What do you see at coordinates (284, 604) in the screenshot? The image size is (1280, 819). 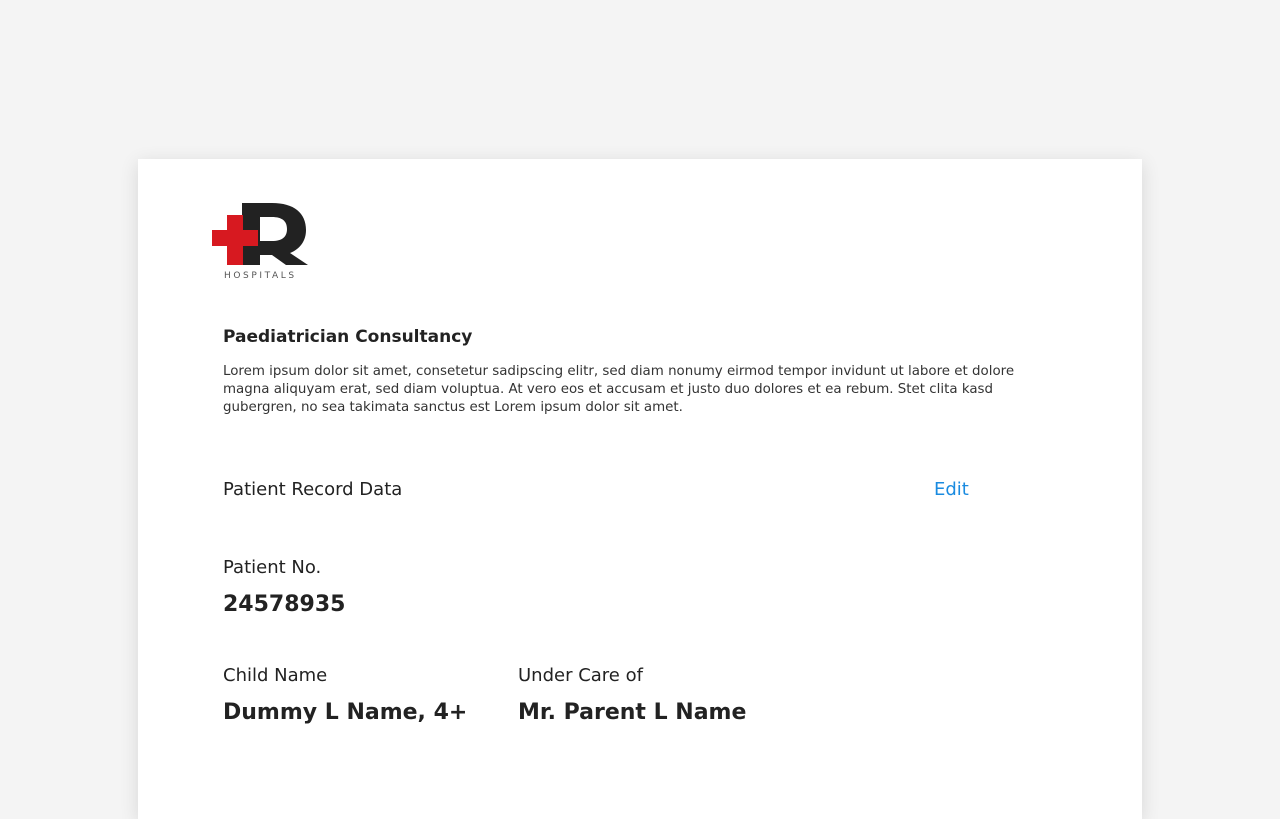 I see `patient-no-value: 24578935` at bounding box center [284, 604].